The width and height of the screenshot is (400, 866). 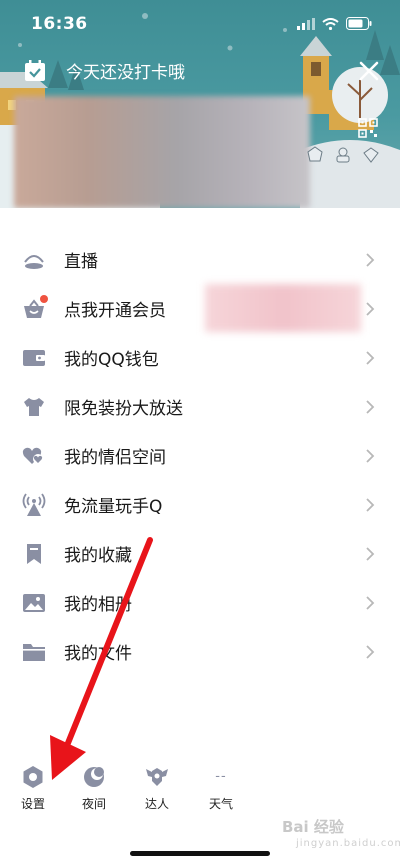 I want to click on menu-label: 我的QQ钱包, so click(x=111, y=360).